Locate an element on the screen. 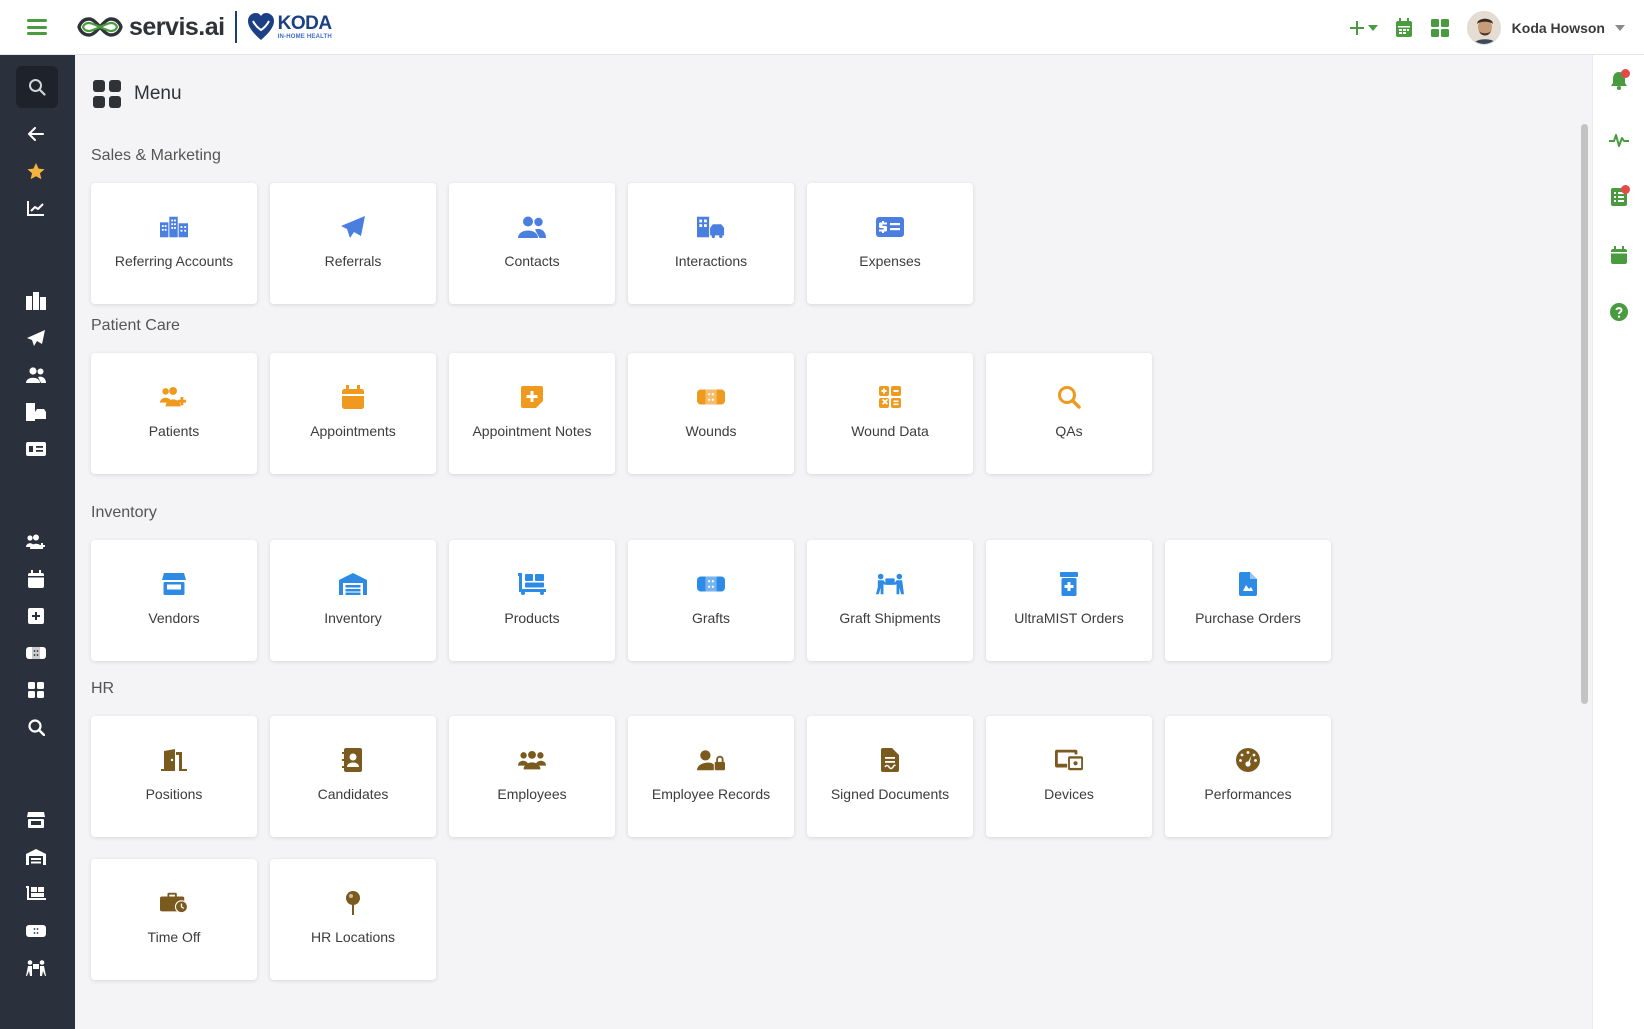 The height and width of the screenshot is (1029, 1644). tile-graft-shipments: Graft Shipments is located at coordinates (890, 600).